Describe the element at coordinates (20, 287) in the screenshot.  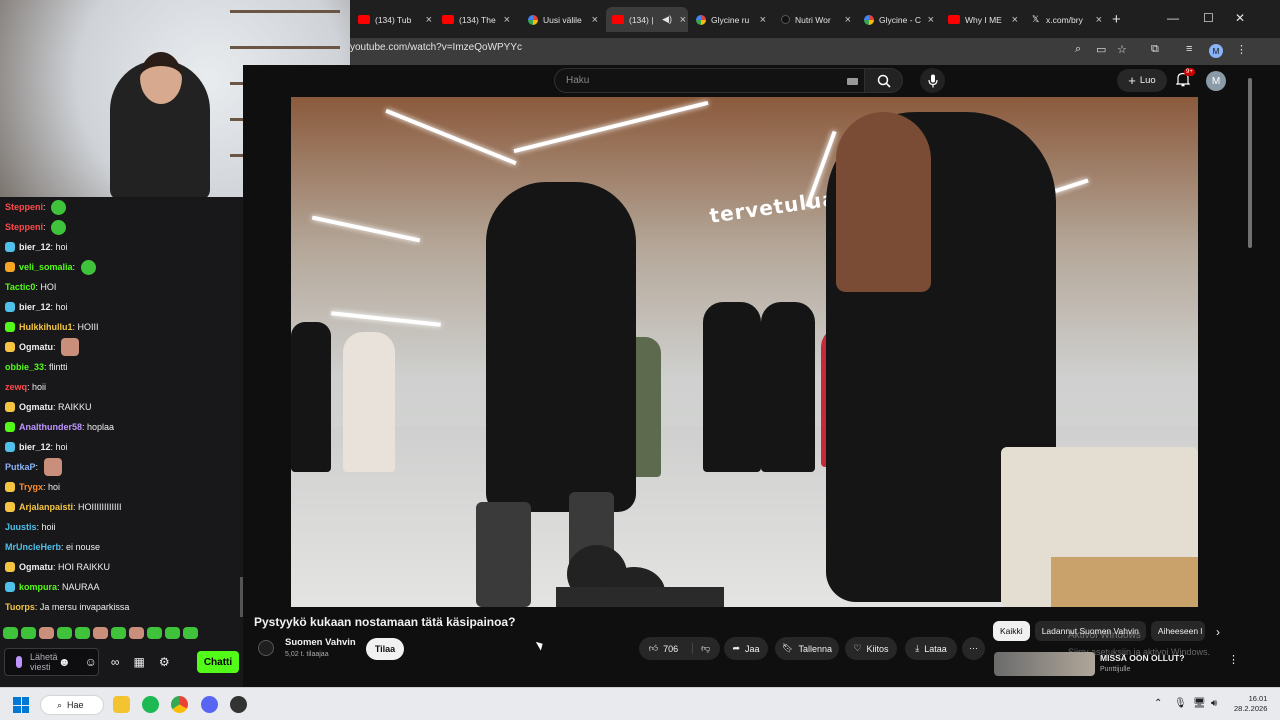
I see `chat-username: Tactic0` at that location.